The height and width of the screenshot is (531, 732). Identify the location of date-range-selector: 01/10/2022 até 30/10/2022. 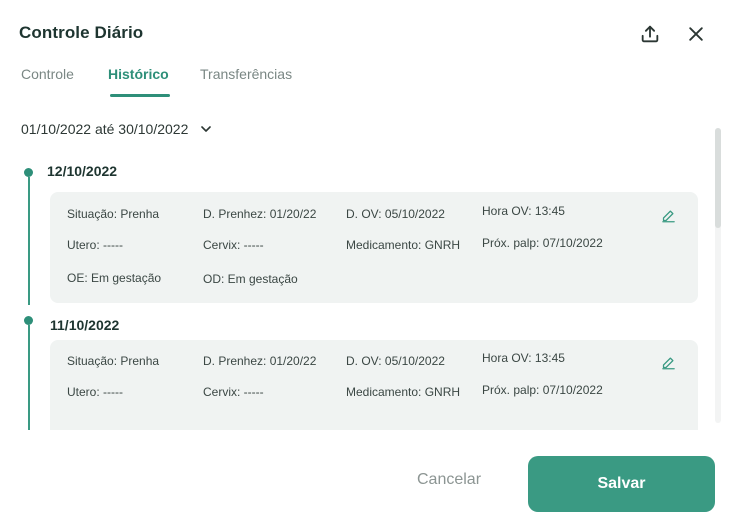
(117, 129).